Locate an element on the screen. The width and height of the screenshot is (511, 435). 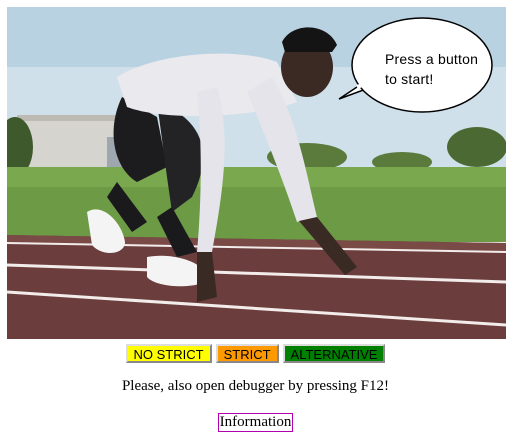
information-button: Information is located at coordinates (255, 422).